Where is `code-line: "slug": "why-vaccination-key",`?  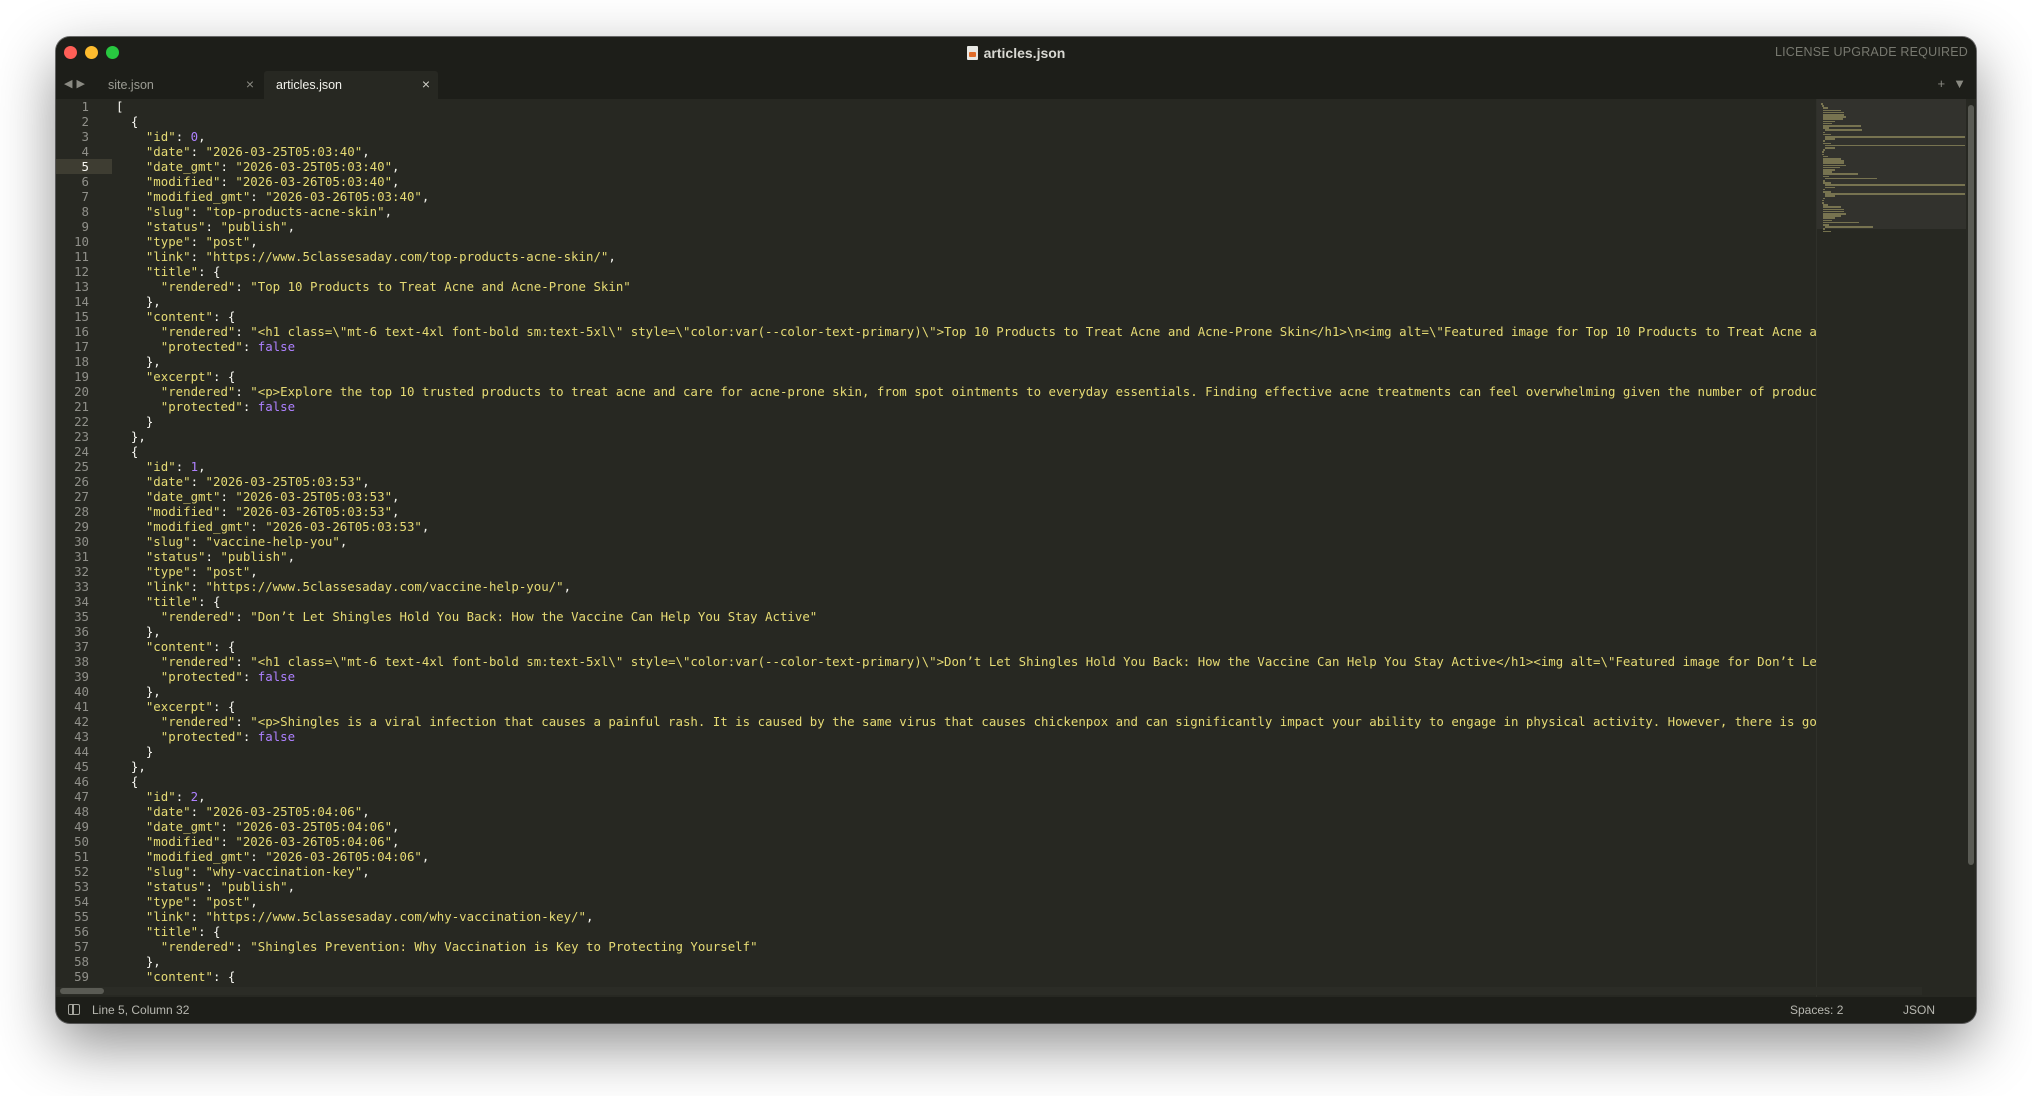
code-line: "slug": "why-vaccination-key", is located at coordinates (1017, 871).